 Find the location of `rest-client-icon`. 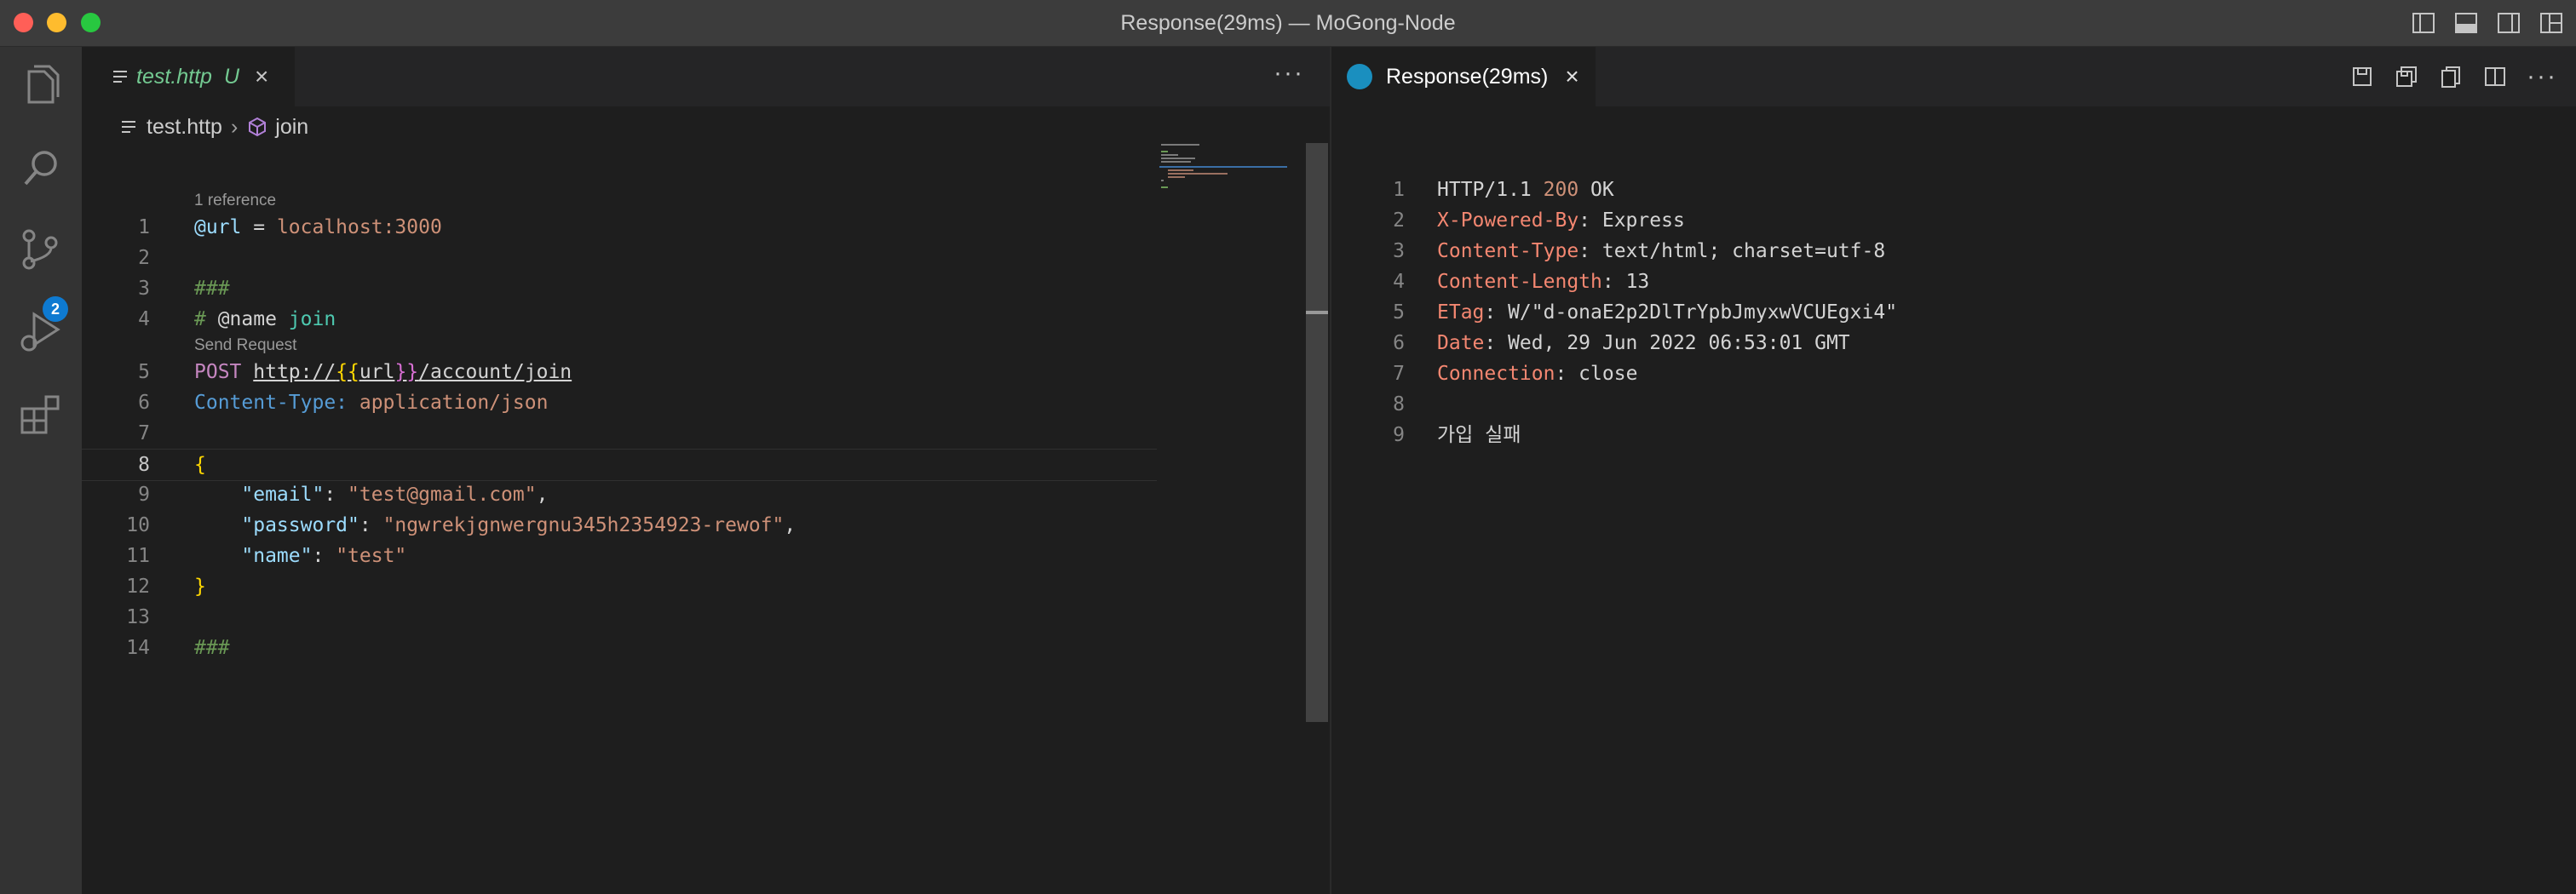

rest-client-icon is located at coordinates (1359, 76).